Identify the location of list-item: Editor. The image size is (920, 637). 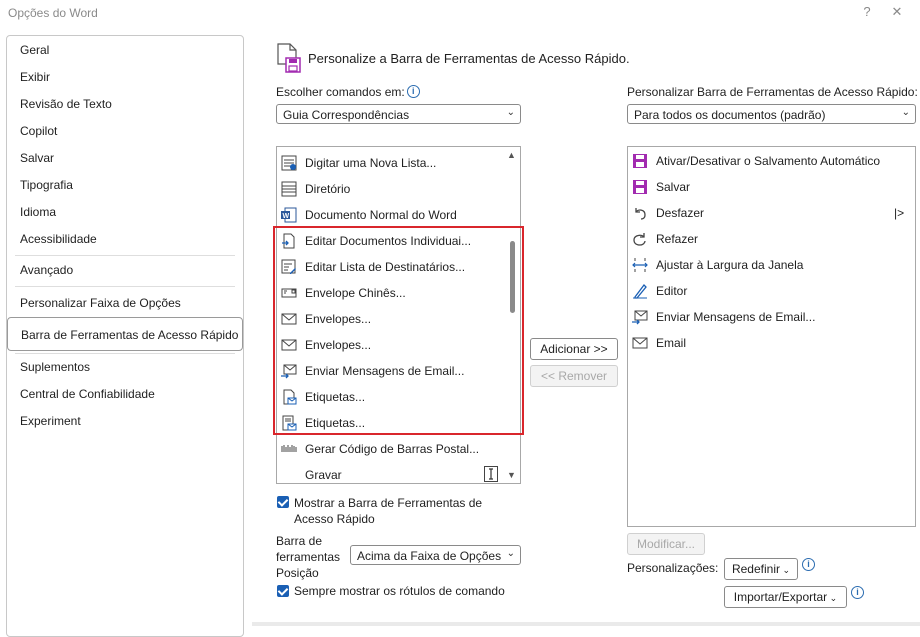
(771, 291).